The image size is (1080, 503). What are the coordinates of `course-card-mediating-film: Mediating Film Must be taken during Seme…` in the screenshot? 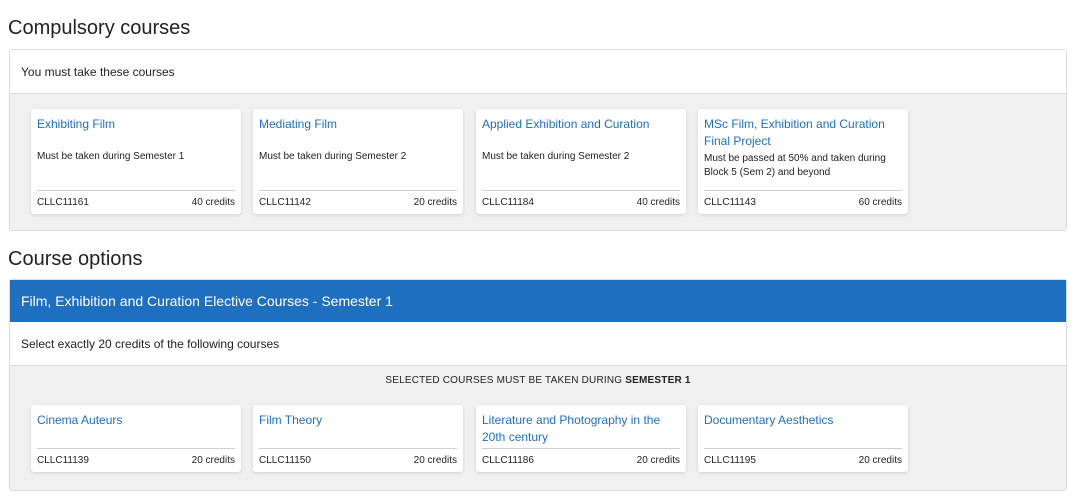 It's located at (358, 161).